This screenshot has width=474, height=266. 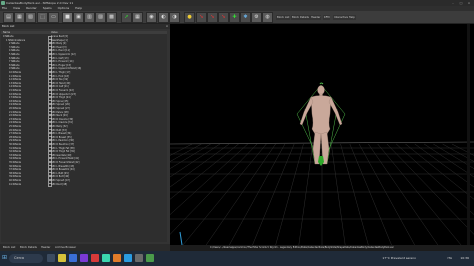 I want to click on weather-text: 17°C Prevalent sereno, so click(x=399, y=258).